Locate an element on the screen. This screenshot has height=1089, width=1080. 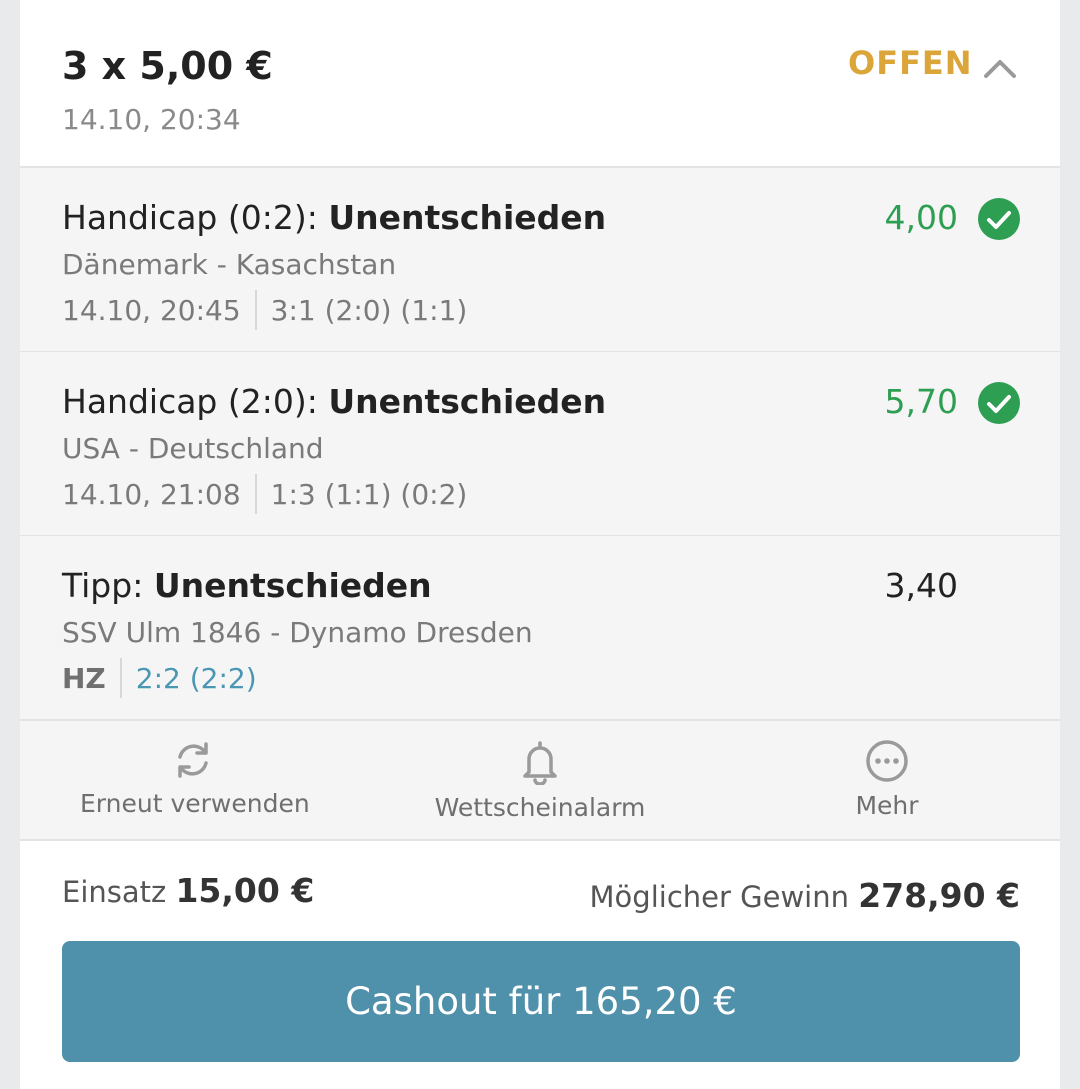
cashout-button: Cashout für 165,20 € is located at coordinates (541, 1001).